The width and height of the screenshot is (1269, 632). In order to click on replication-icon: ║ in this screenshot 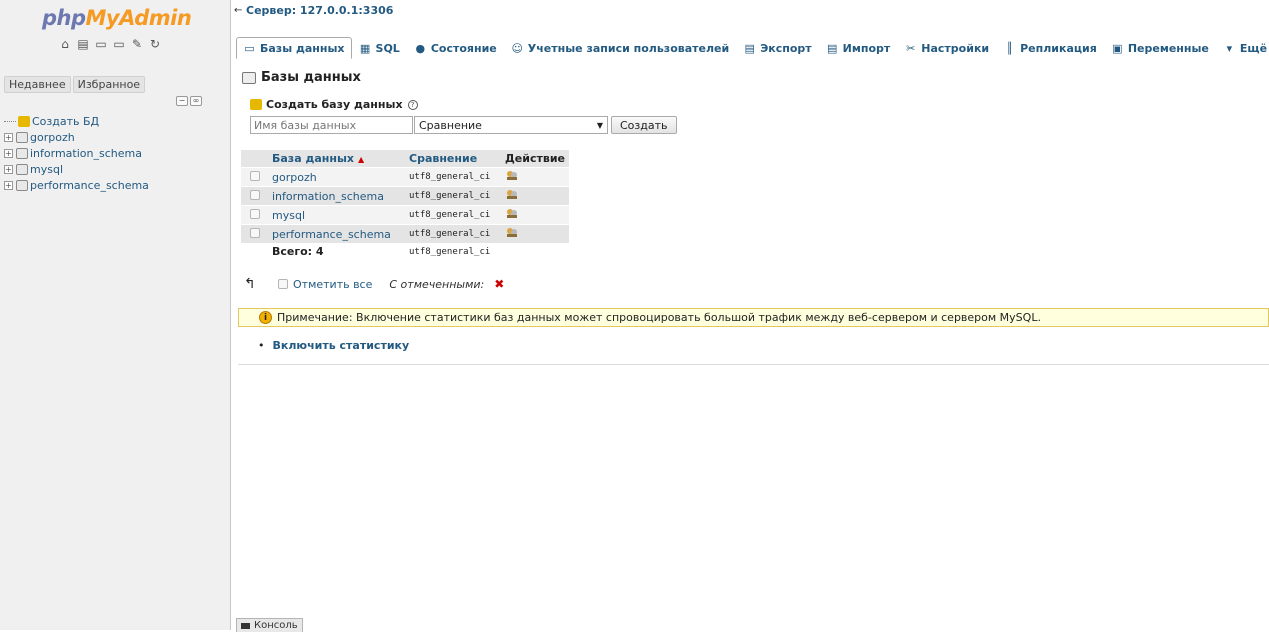, I will do `click(1009, 48)`.